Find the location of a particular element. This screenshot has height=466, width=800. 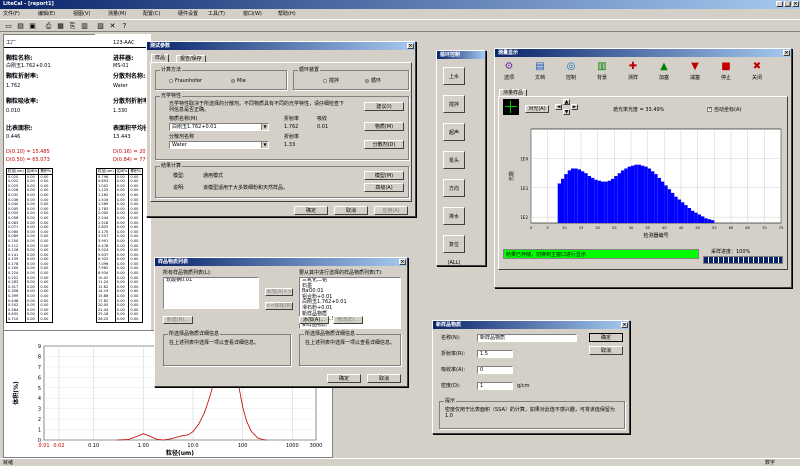

table-row: 0.126 0.00 0.00 is located at coordinates (29, 250).